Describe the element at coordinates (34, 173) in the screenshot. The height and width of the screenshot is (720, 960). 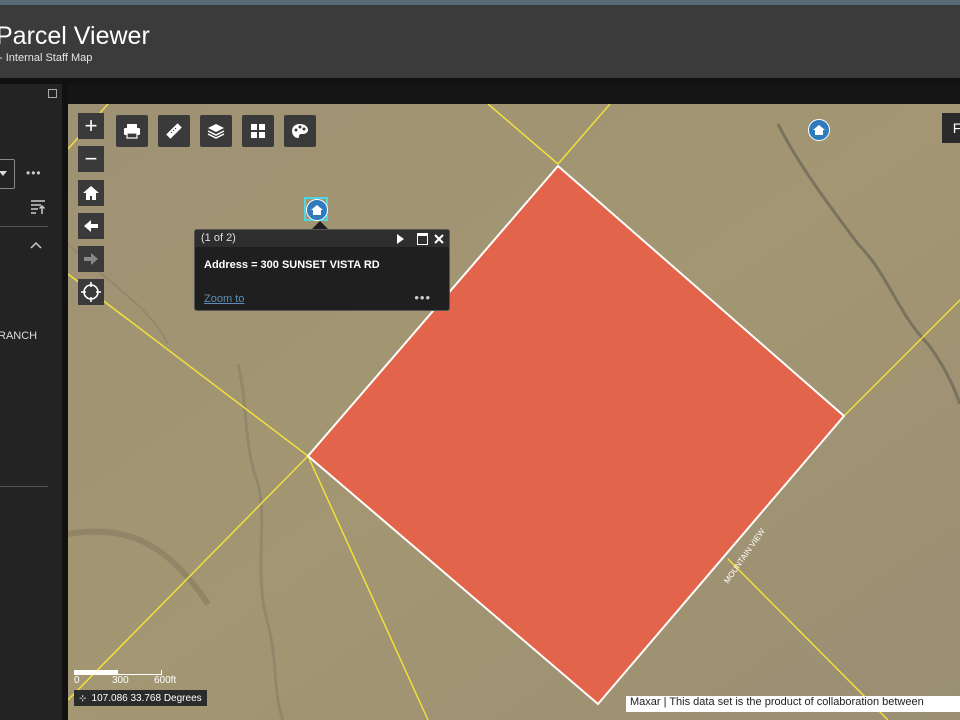
I see `more-options-icon: •••` at that location.